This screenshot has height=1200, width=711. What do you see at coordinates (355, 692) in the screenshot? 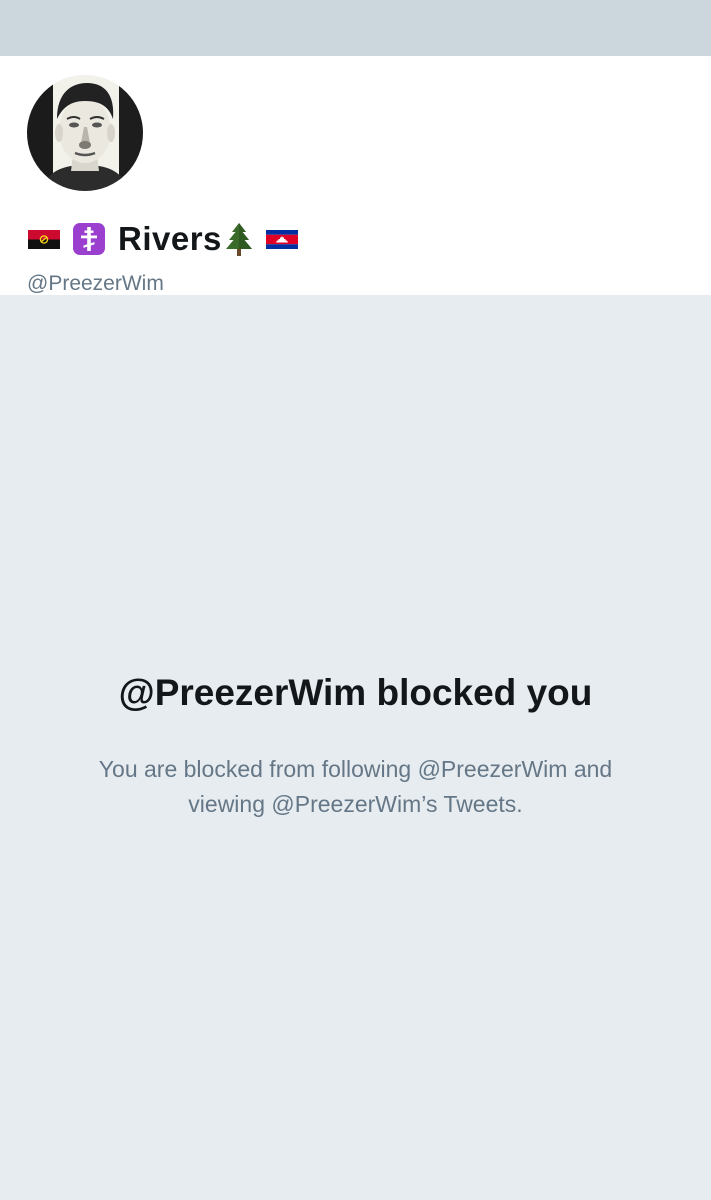
I see `blocked-title: @PreezerWim blocked you` at bounding box center [355, 692].